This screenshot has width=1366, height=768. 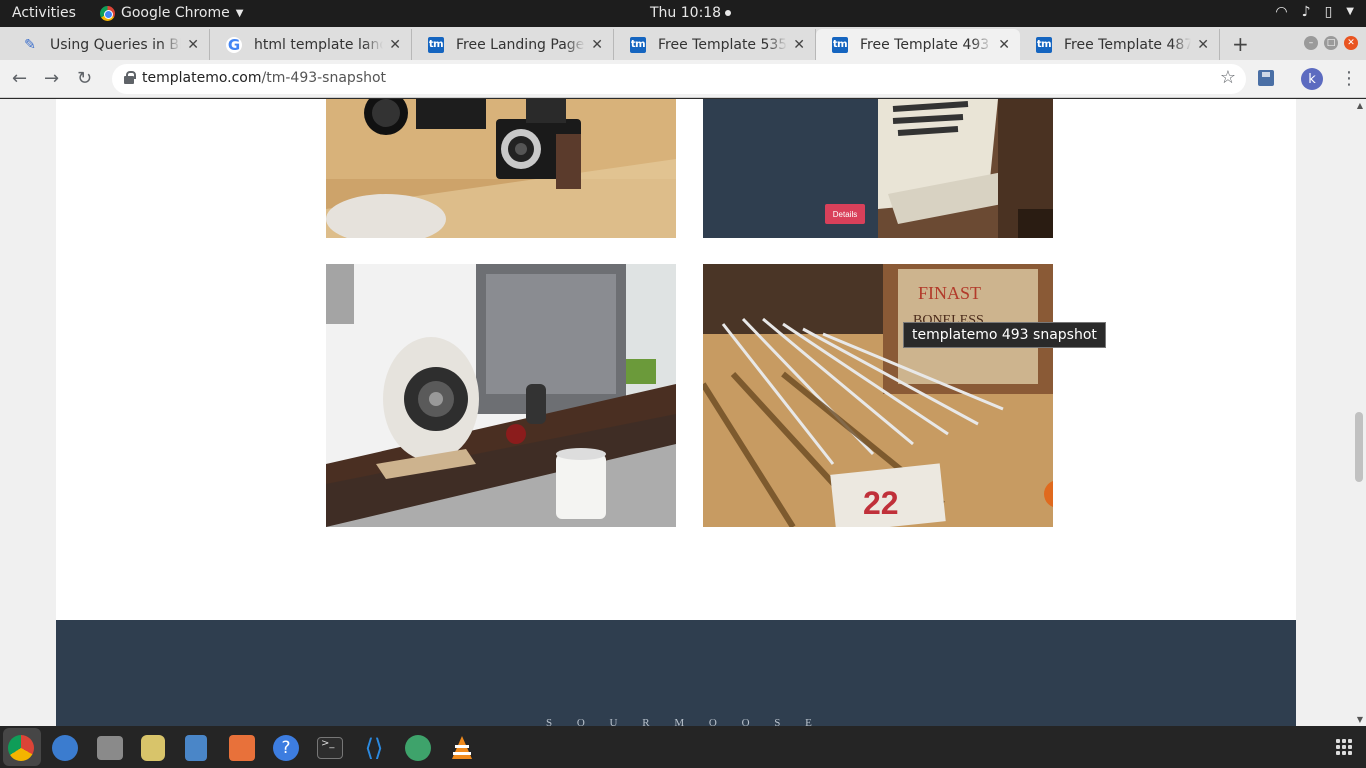 I want to click on system-menu-caret-icon: ▼, so click(x=1350, y=11).